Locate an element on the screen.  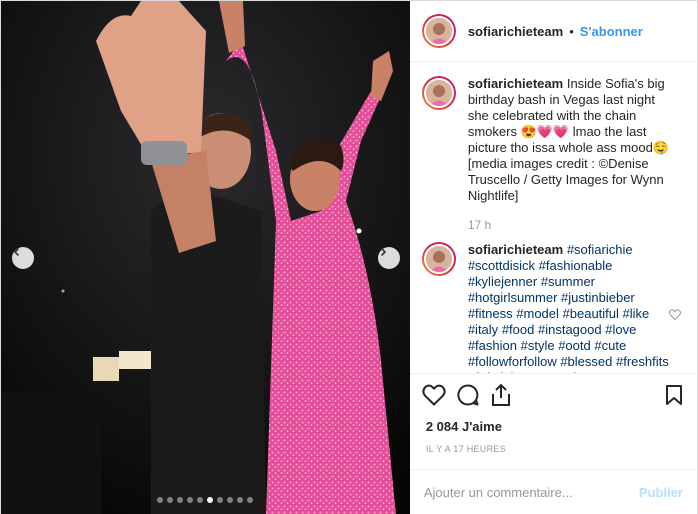
heart-small-icon is located at coordinates (675, 315).